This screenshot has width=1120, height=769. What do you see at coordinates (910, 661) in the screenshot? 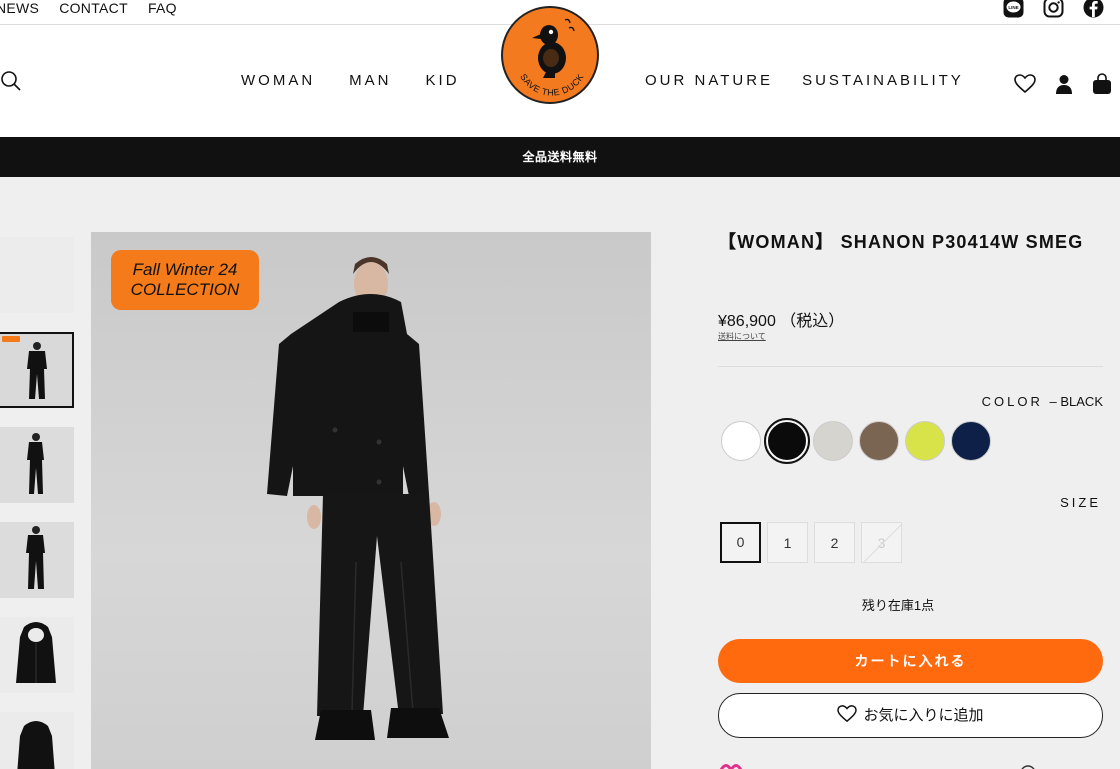
I see `add-to-cart-button: カートに入れる` at bounding box center [910, 661].